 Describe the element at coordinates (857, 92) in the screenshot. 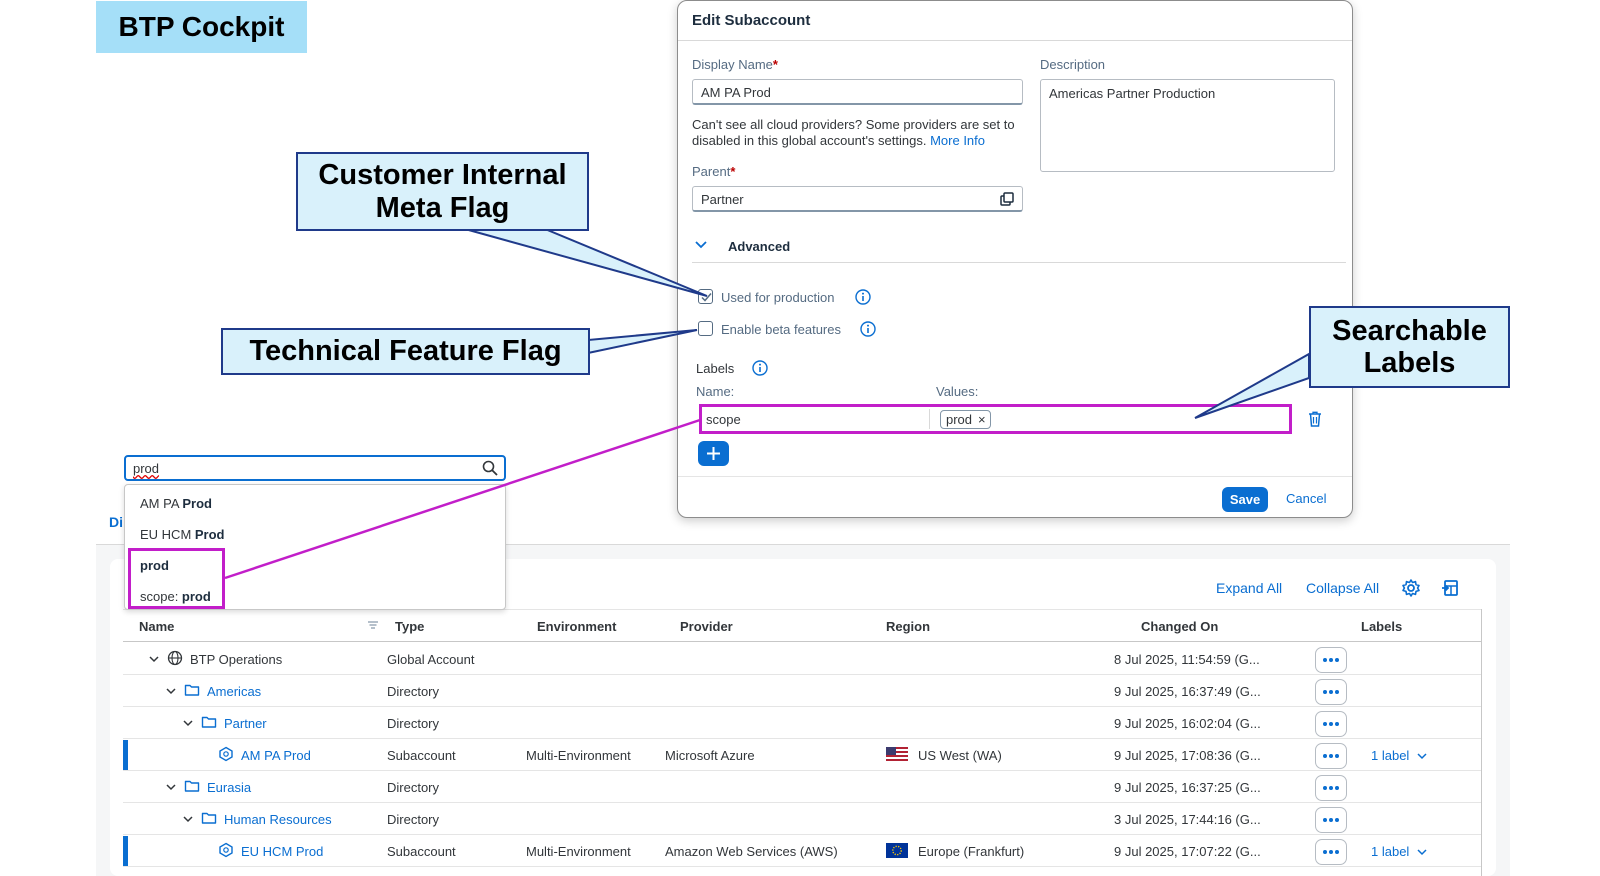

I see `display-name-field: AM PA Prod` at that location.